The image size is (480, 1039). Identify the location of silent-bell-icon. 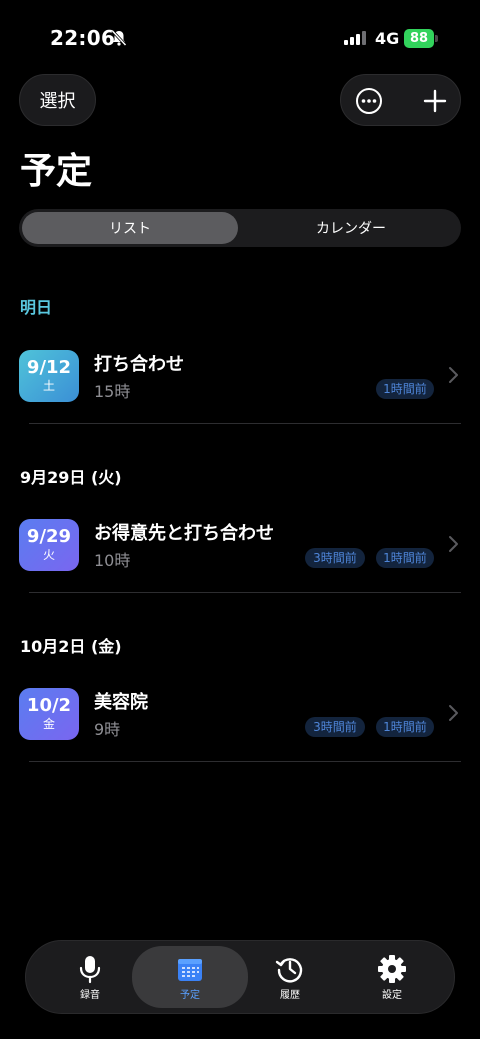
(119, 38).